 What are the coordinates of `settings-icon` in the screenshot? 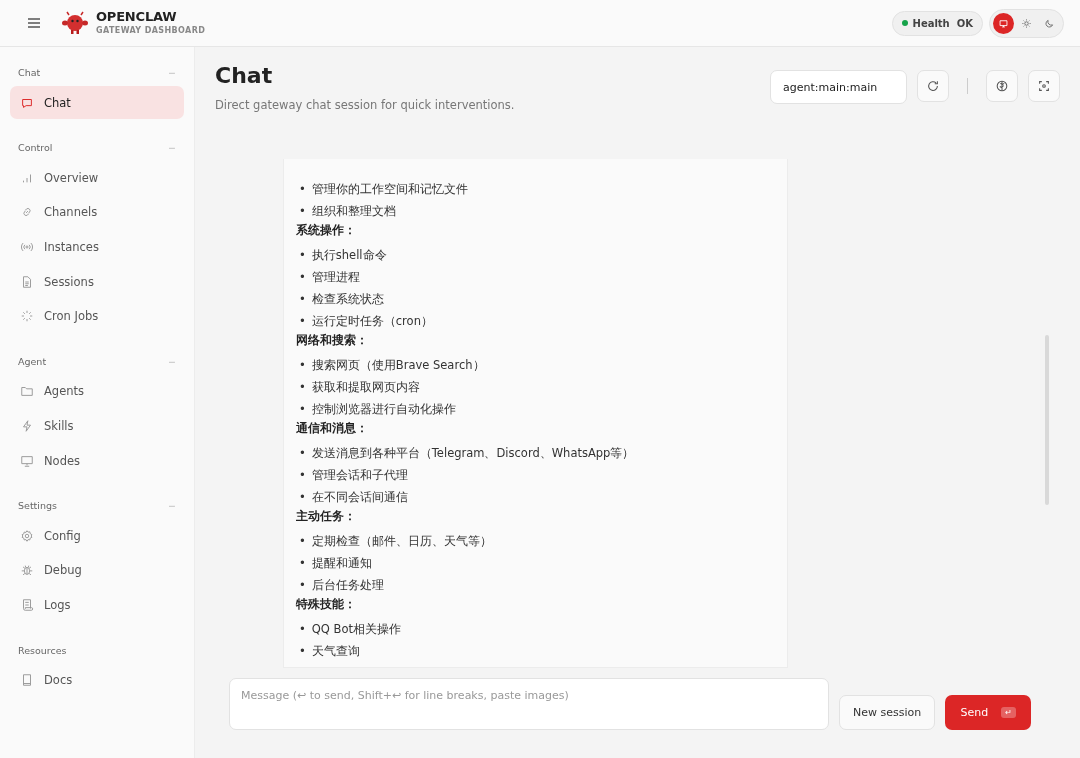 It's located at (27, 535).